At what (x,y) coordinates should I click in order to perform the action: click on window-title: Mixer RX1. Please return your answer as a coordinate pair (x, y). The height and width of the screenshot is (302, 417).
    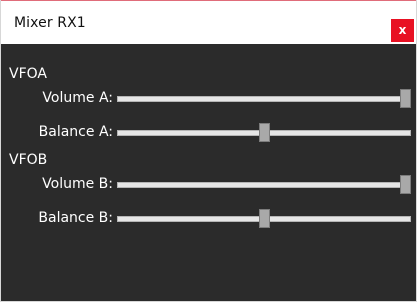
    Looking at the image, I should click on (50, 23).